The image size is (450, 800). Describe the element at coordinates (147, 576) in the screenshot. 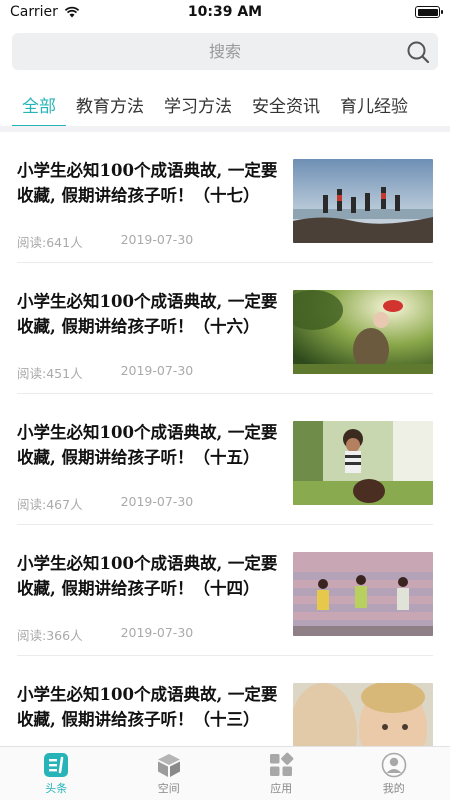

I see `article-title: 小学生必知100个成语典故, 一定要收藏, 假期讲给孩子听！（十四）` at that location.